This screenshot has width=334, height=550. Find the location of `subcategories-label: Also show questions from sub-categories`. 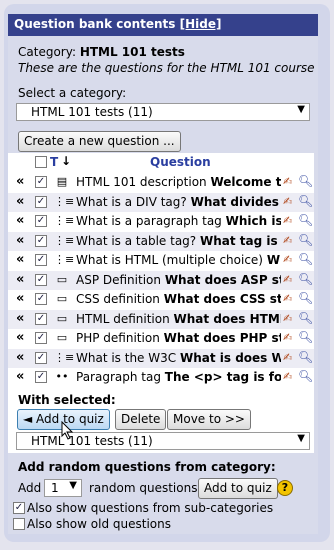

subcategories-label: Also show questions from sub-categories is located at coordinates (150, 508).